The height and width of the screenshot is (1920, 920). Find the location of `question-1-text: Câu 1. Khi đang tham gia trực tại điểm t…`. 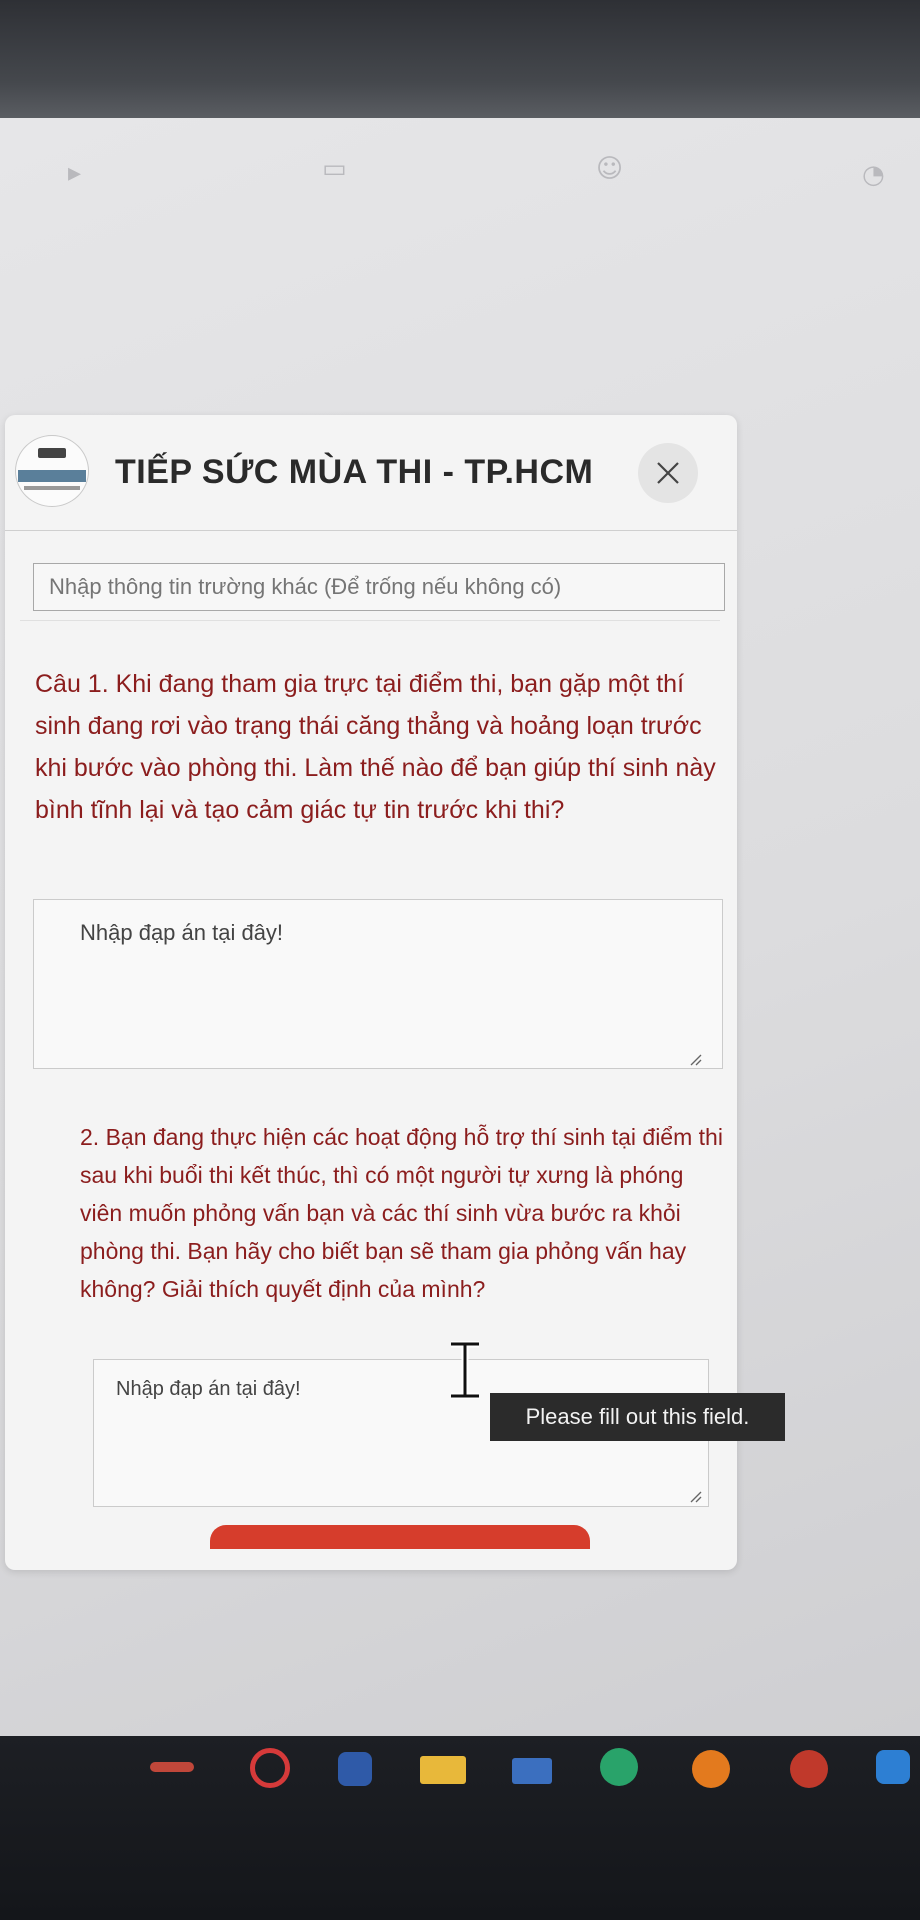

question-1-text: Câu 1. Khi đang tham gia trực tại điểm t… is located at coordinates (375, 747).